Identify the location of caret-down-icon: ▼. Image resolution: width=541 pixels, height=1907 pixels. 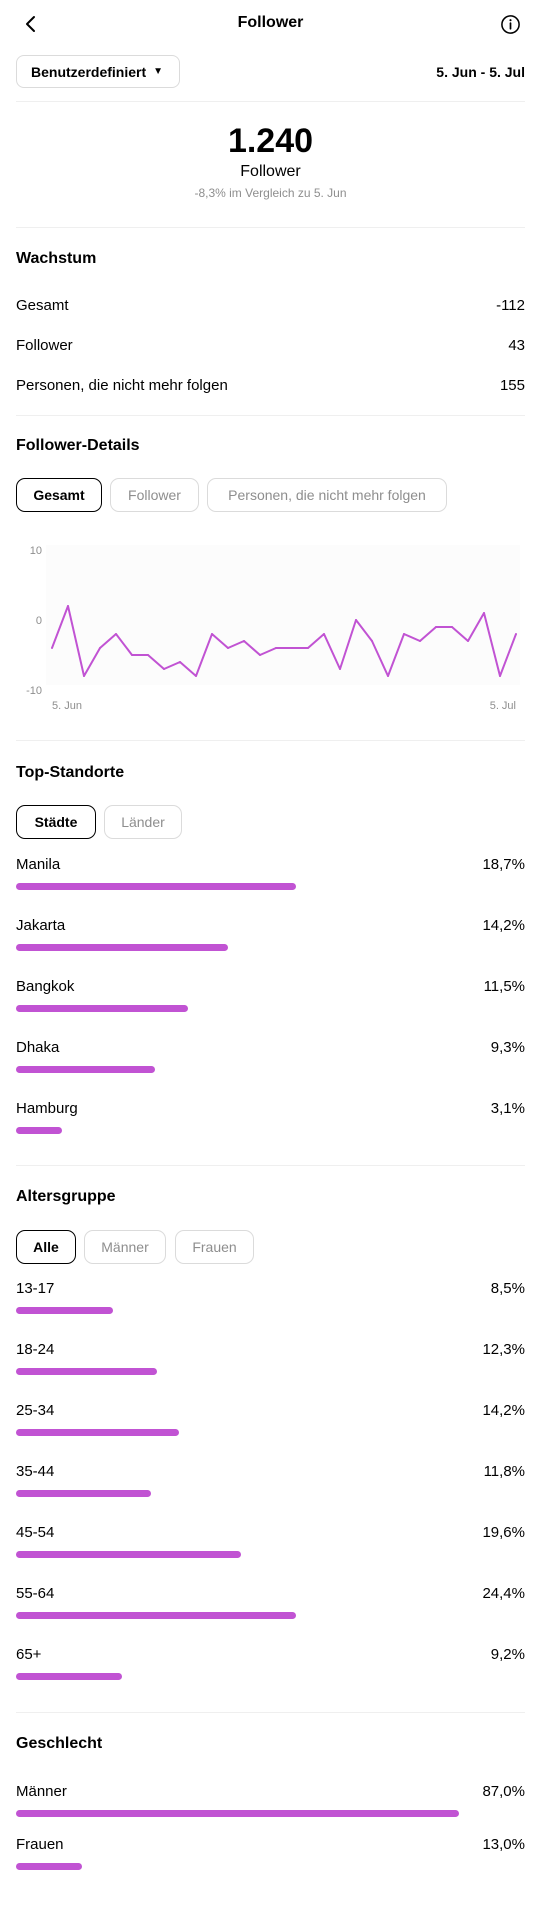
(158, 71).